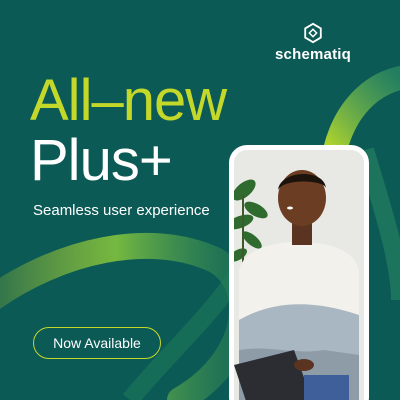 Image resolution: width=400 pixels, height=400 pixels. What do you see at coordinates (313, 54) in the screenshot?
I see `brand-name: schematiq` at bounding box center [313, 54].